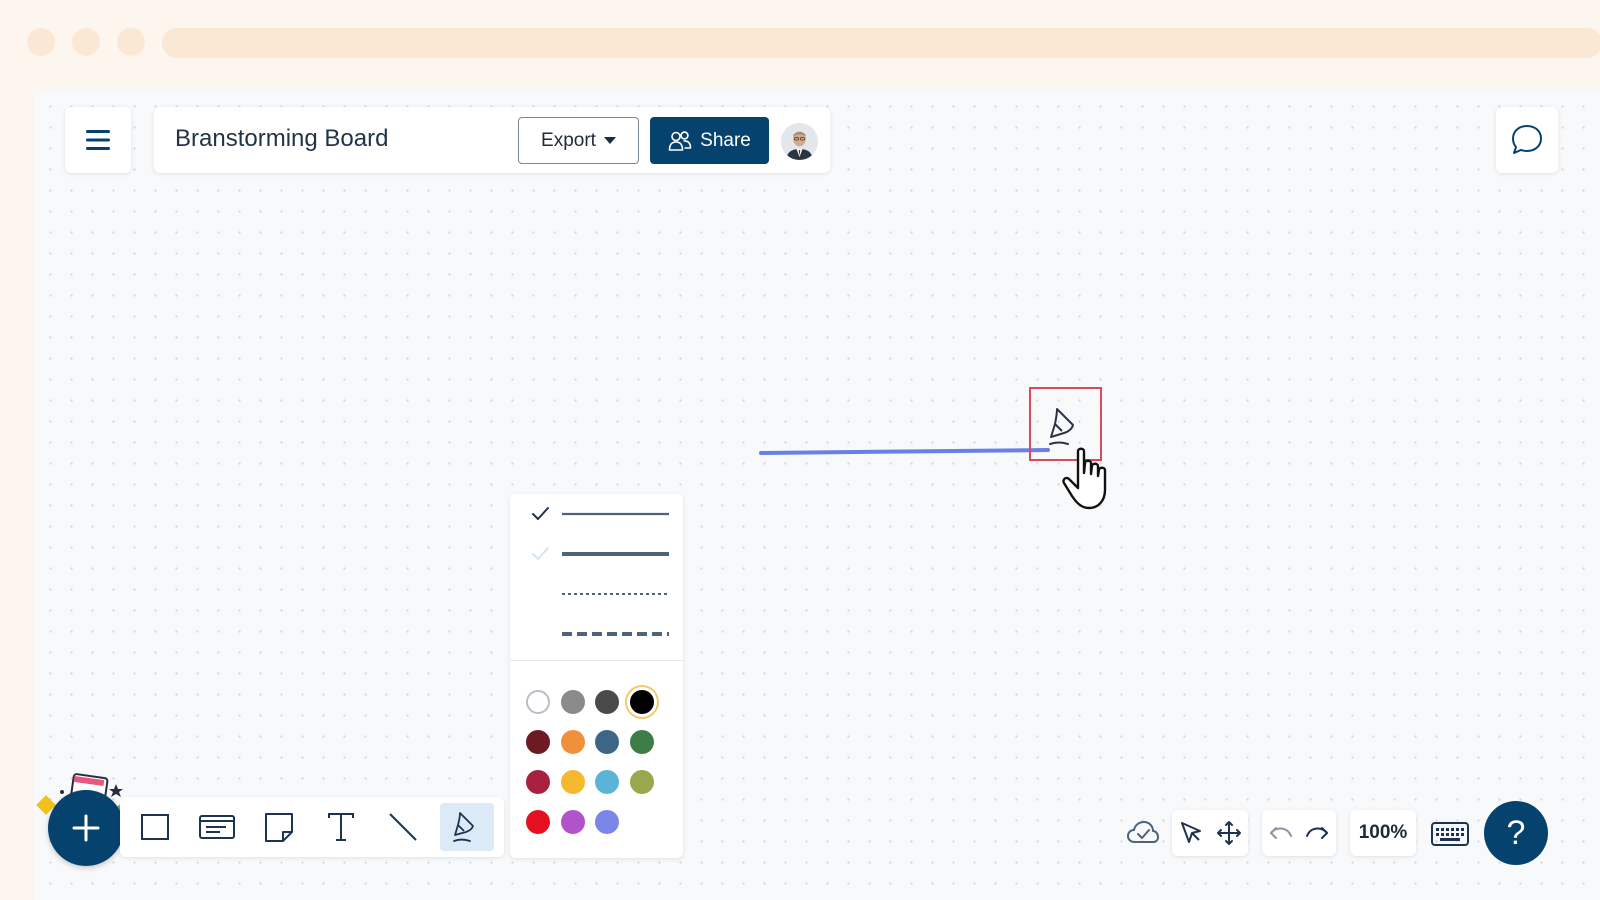 Image resolution: width=1600 pixels, height=900 pixels. I want to click on keyboard-icon, so click(1450, 834).